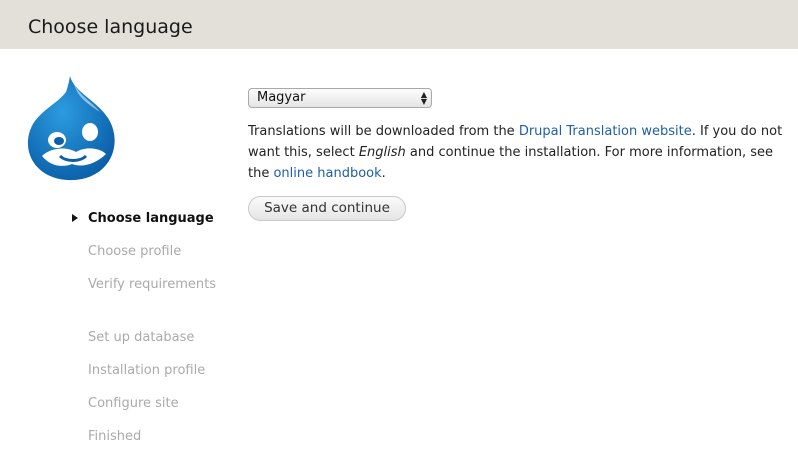 This screenshot has height=462, width=798. What do you see at coordinates (152, 284) in the screenshot?
I see `step-verify-requirements: Verify requirements` at bounding box center [152, 284].